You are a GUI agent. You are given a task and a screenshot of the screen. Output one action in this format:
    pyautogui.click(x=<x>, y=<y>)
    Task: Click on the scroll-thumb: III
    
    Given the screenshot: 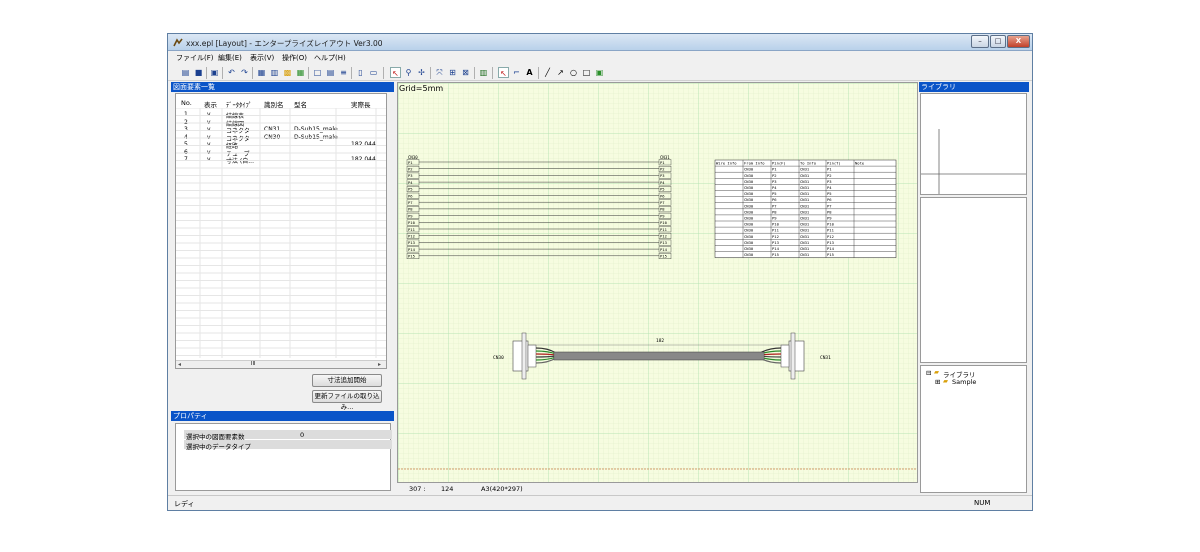 What is the action you would take?
    pyautogui.click(x=253, y=364)
    